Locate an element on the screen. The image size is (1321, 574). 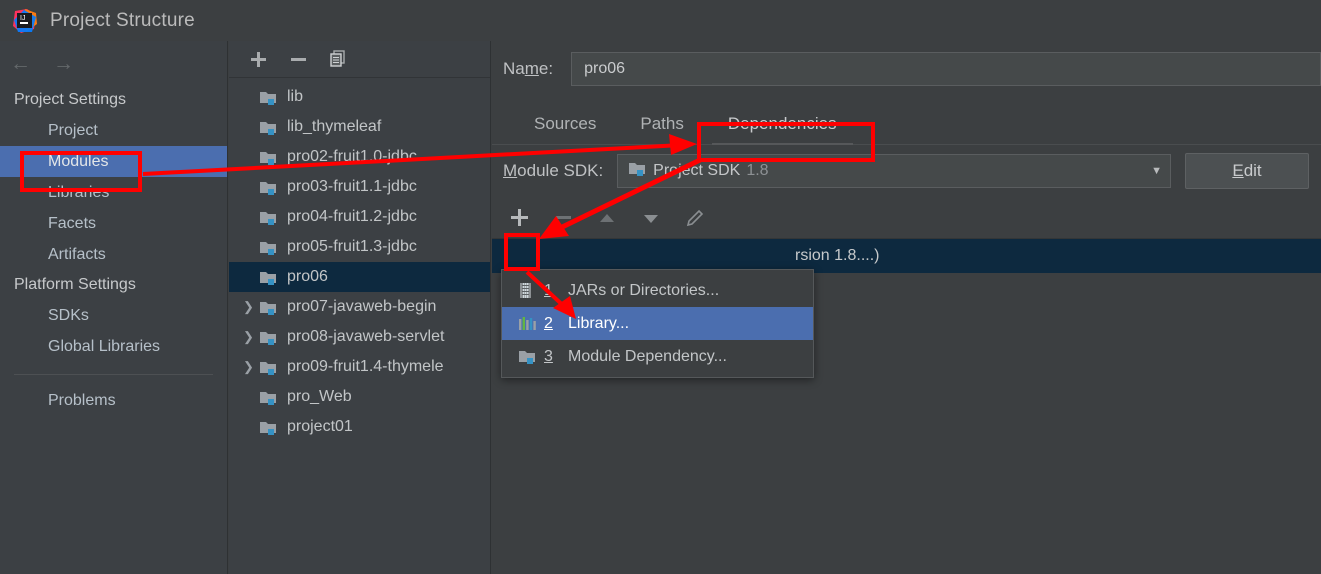
tab-sources: Sources is located at coordinates (565, 129).